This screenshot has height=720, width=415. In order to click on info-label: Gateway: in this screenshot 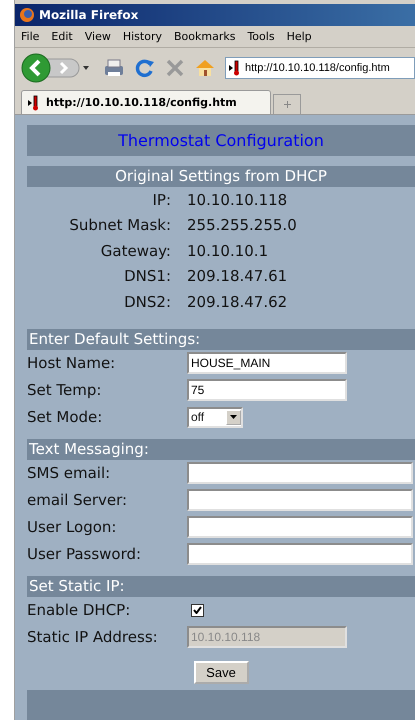, I will do `click(135, 251)`.